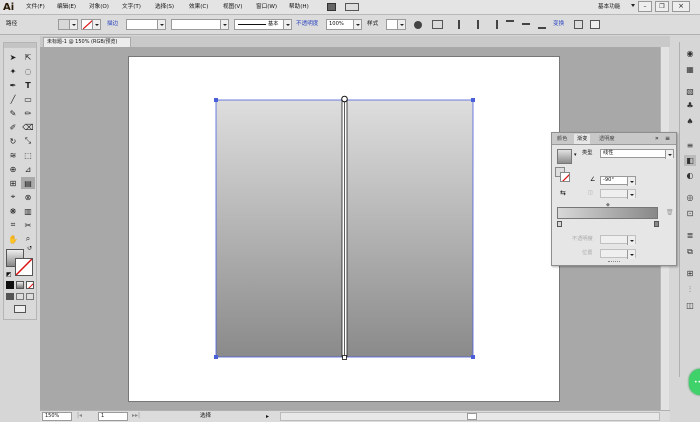 The height and width of the screenshot is (422, 700). I want to click on next-artboard-icon: ▸▸|, so click(136, 415).